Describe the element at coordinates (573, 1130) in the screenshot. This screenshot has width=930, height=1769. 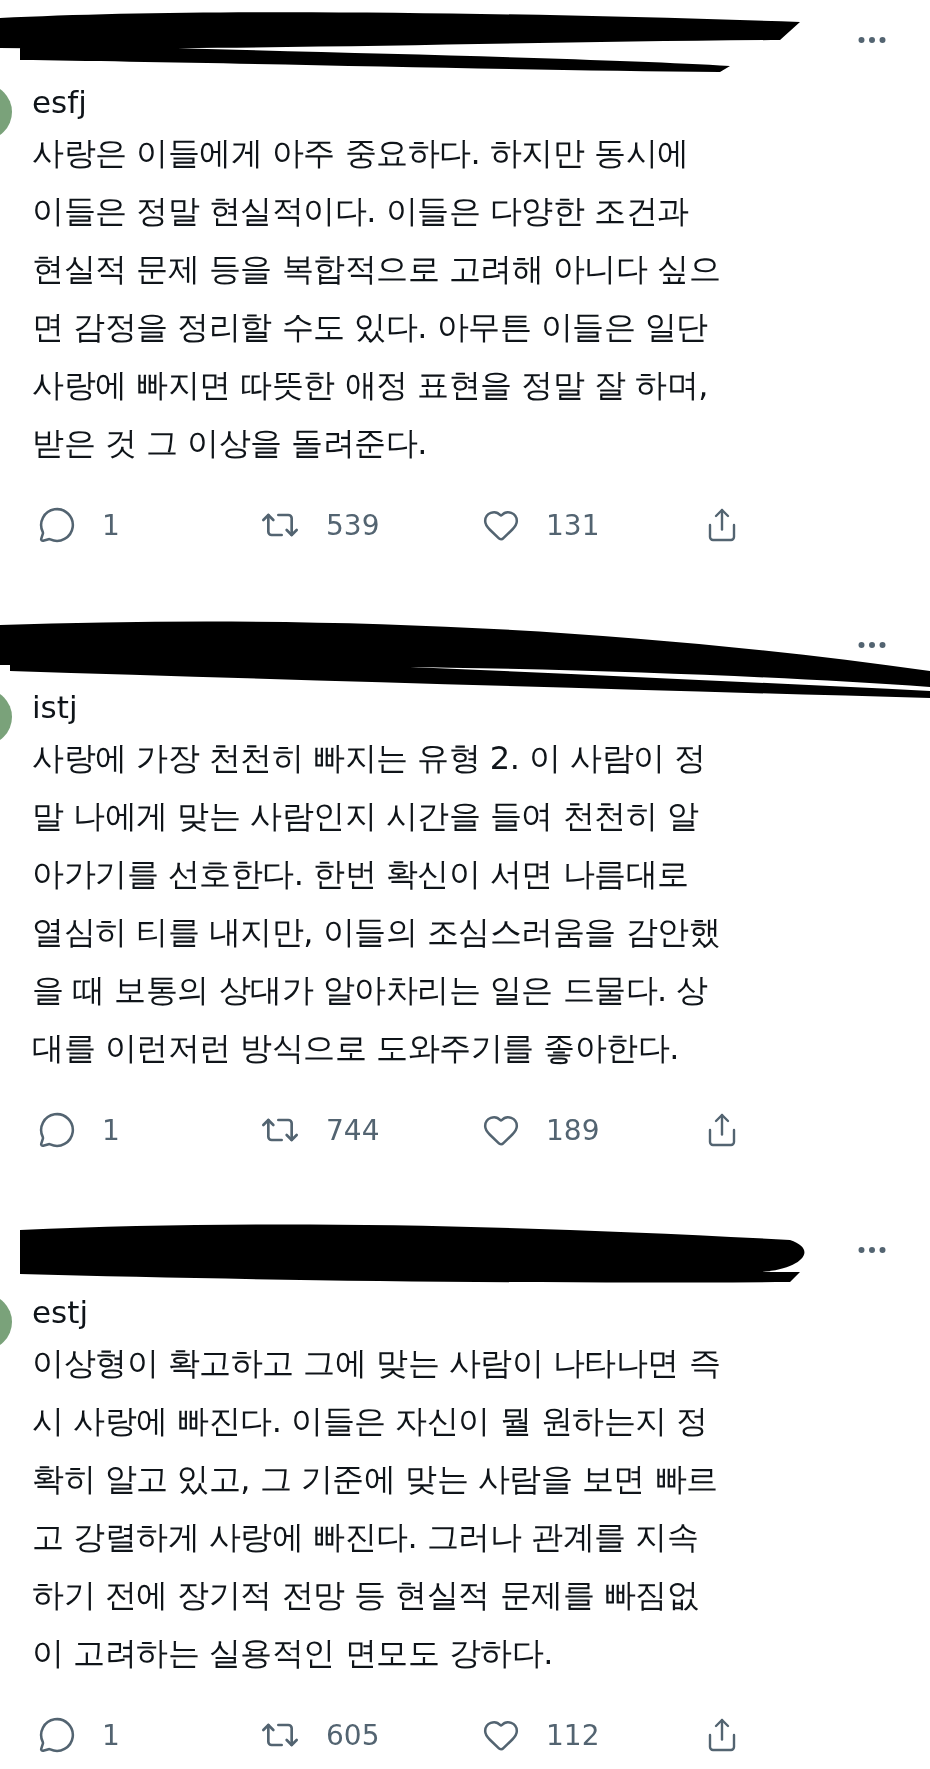
I see `like-count: 189` at that location.